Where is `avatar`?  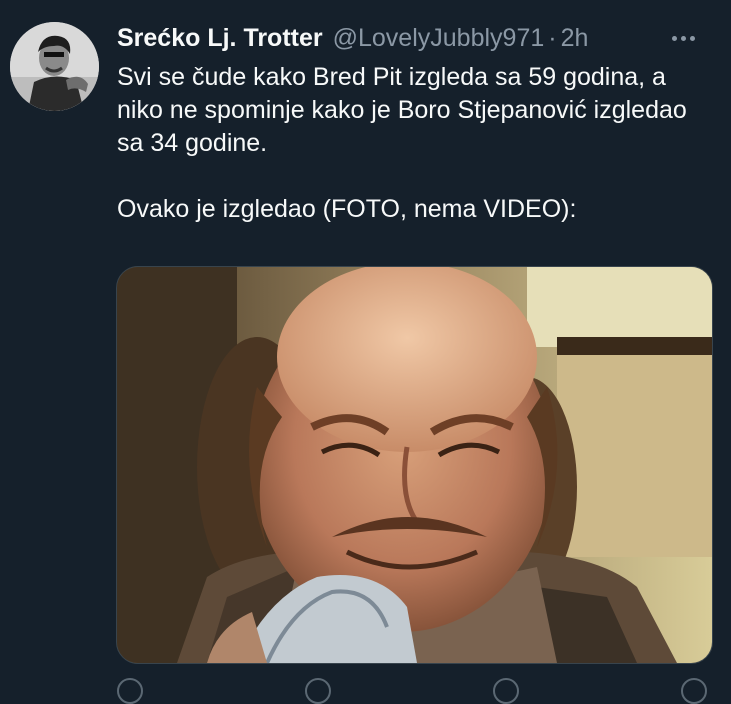 avatar is located at coordinates (54, 66).